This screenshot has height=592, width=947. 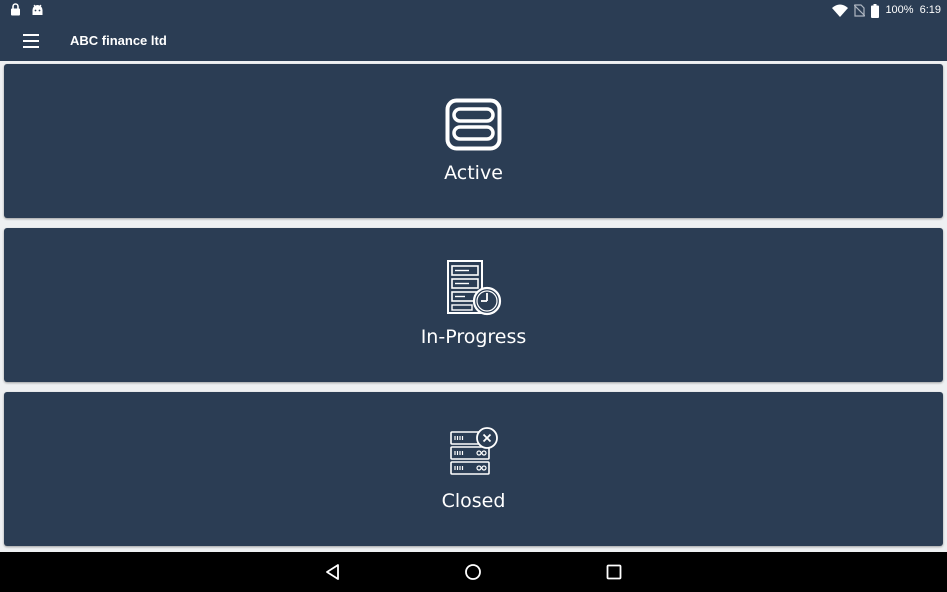 I want to click on home-icon, so click(x=473, y=572).